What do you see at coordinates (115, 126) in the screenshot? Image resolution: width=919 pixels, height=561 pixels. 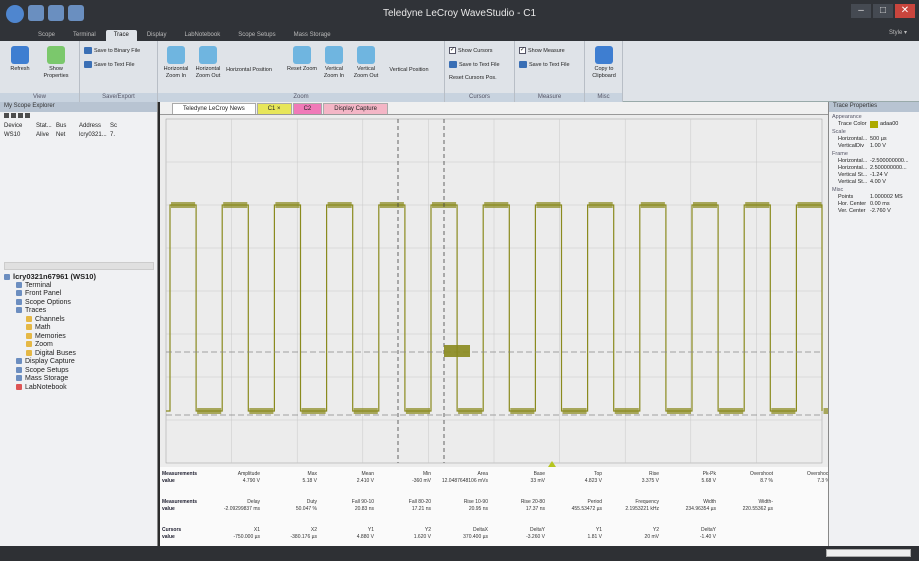 I see `col-sc: Sc` at bounding box center [115, 126].